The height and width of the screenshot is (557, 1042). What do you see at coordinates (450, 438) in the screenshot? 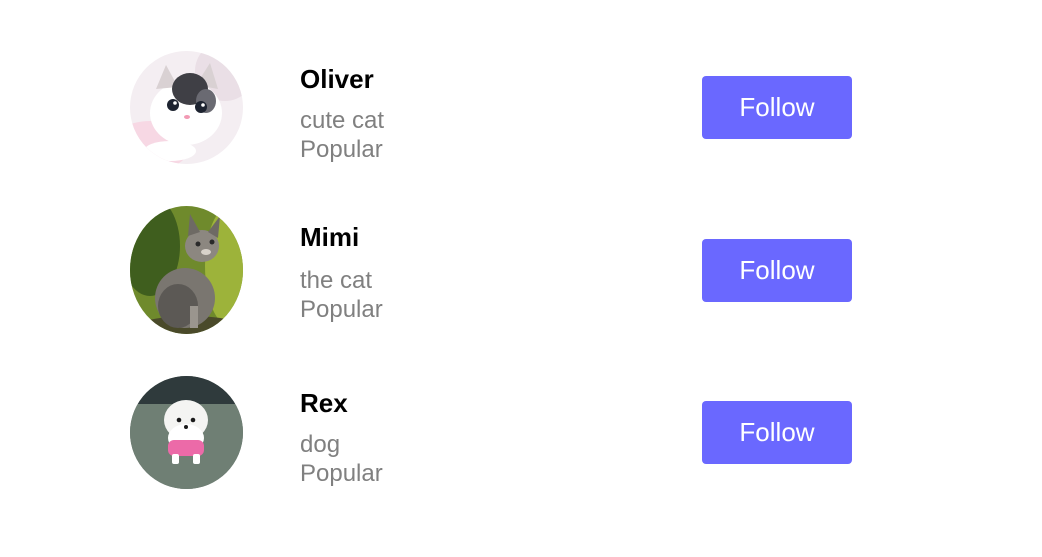
I see `user-info: Rex dog Popular` at bounding box center [450, 438].